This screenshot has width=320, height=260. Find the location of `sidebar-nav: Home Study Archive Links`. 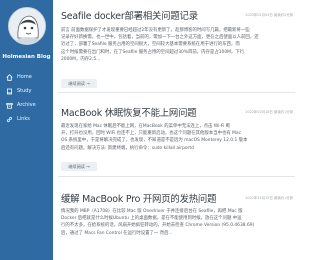

sidebar-nav: Home Study Archive Links is located at coordinates (29, 98).